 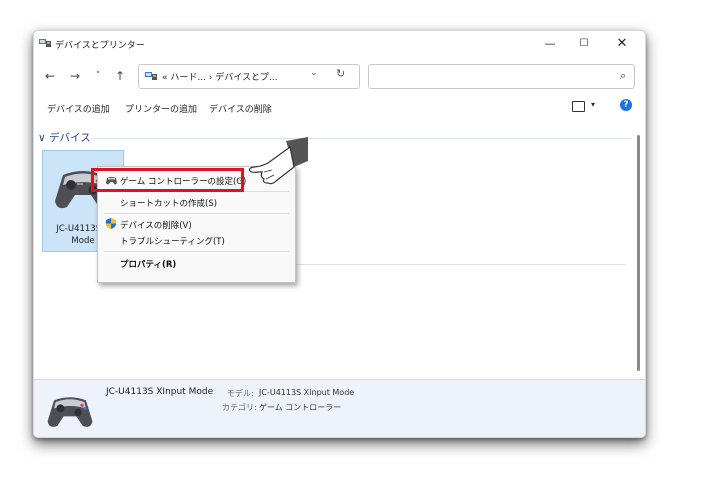 What do you see at coordinates (120, 76) in the screenshot?
I see `up-button: ↑` at bounding box center [120, 76].